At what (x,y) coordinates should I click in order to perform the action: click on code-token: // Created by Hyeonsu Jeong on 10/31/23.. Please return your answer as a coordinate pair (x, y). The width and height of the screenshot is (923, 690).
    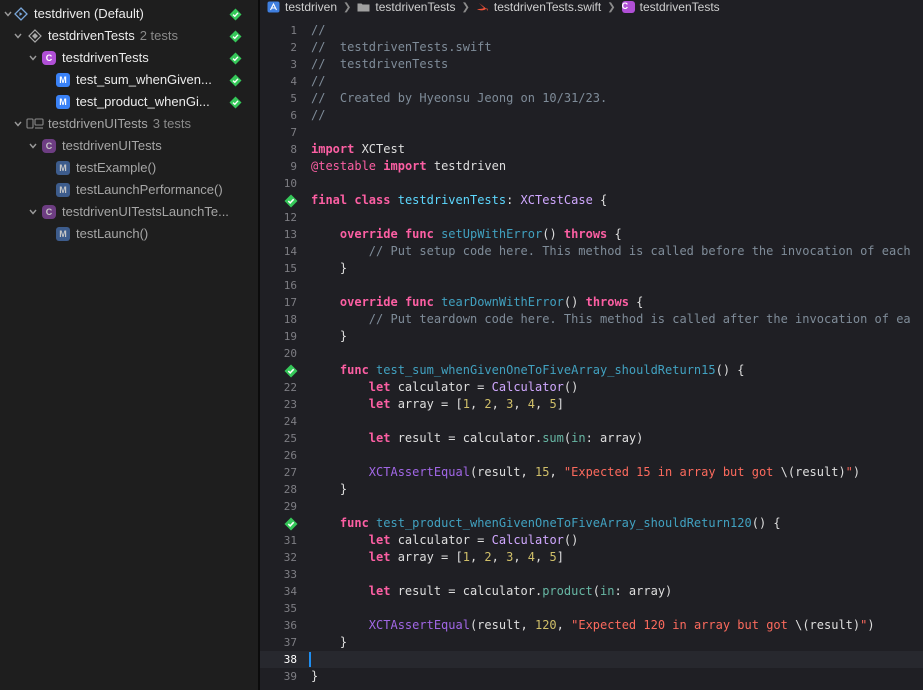
    Looking at the image, I should click on (459, 98).